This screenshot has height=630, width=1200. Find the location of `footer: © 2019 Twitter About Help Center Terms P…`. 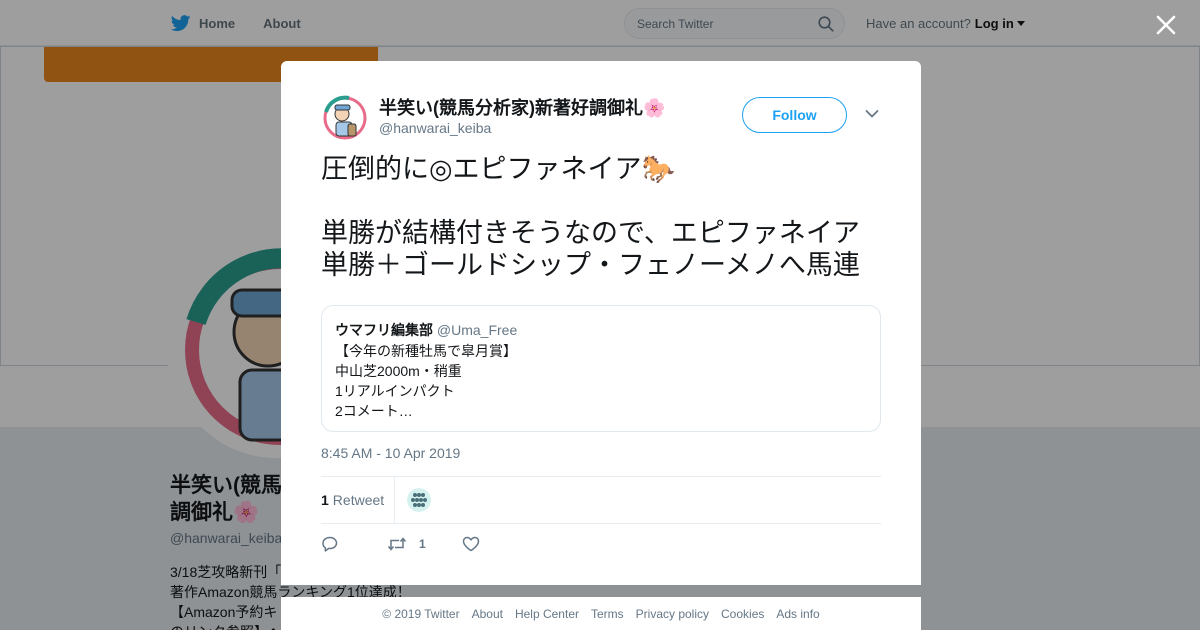

footer: © 2019 Twitter About Help Center Terms P… is located at coordinates (601, 613).